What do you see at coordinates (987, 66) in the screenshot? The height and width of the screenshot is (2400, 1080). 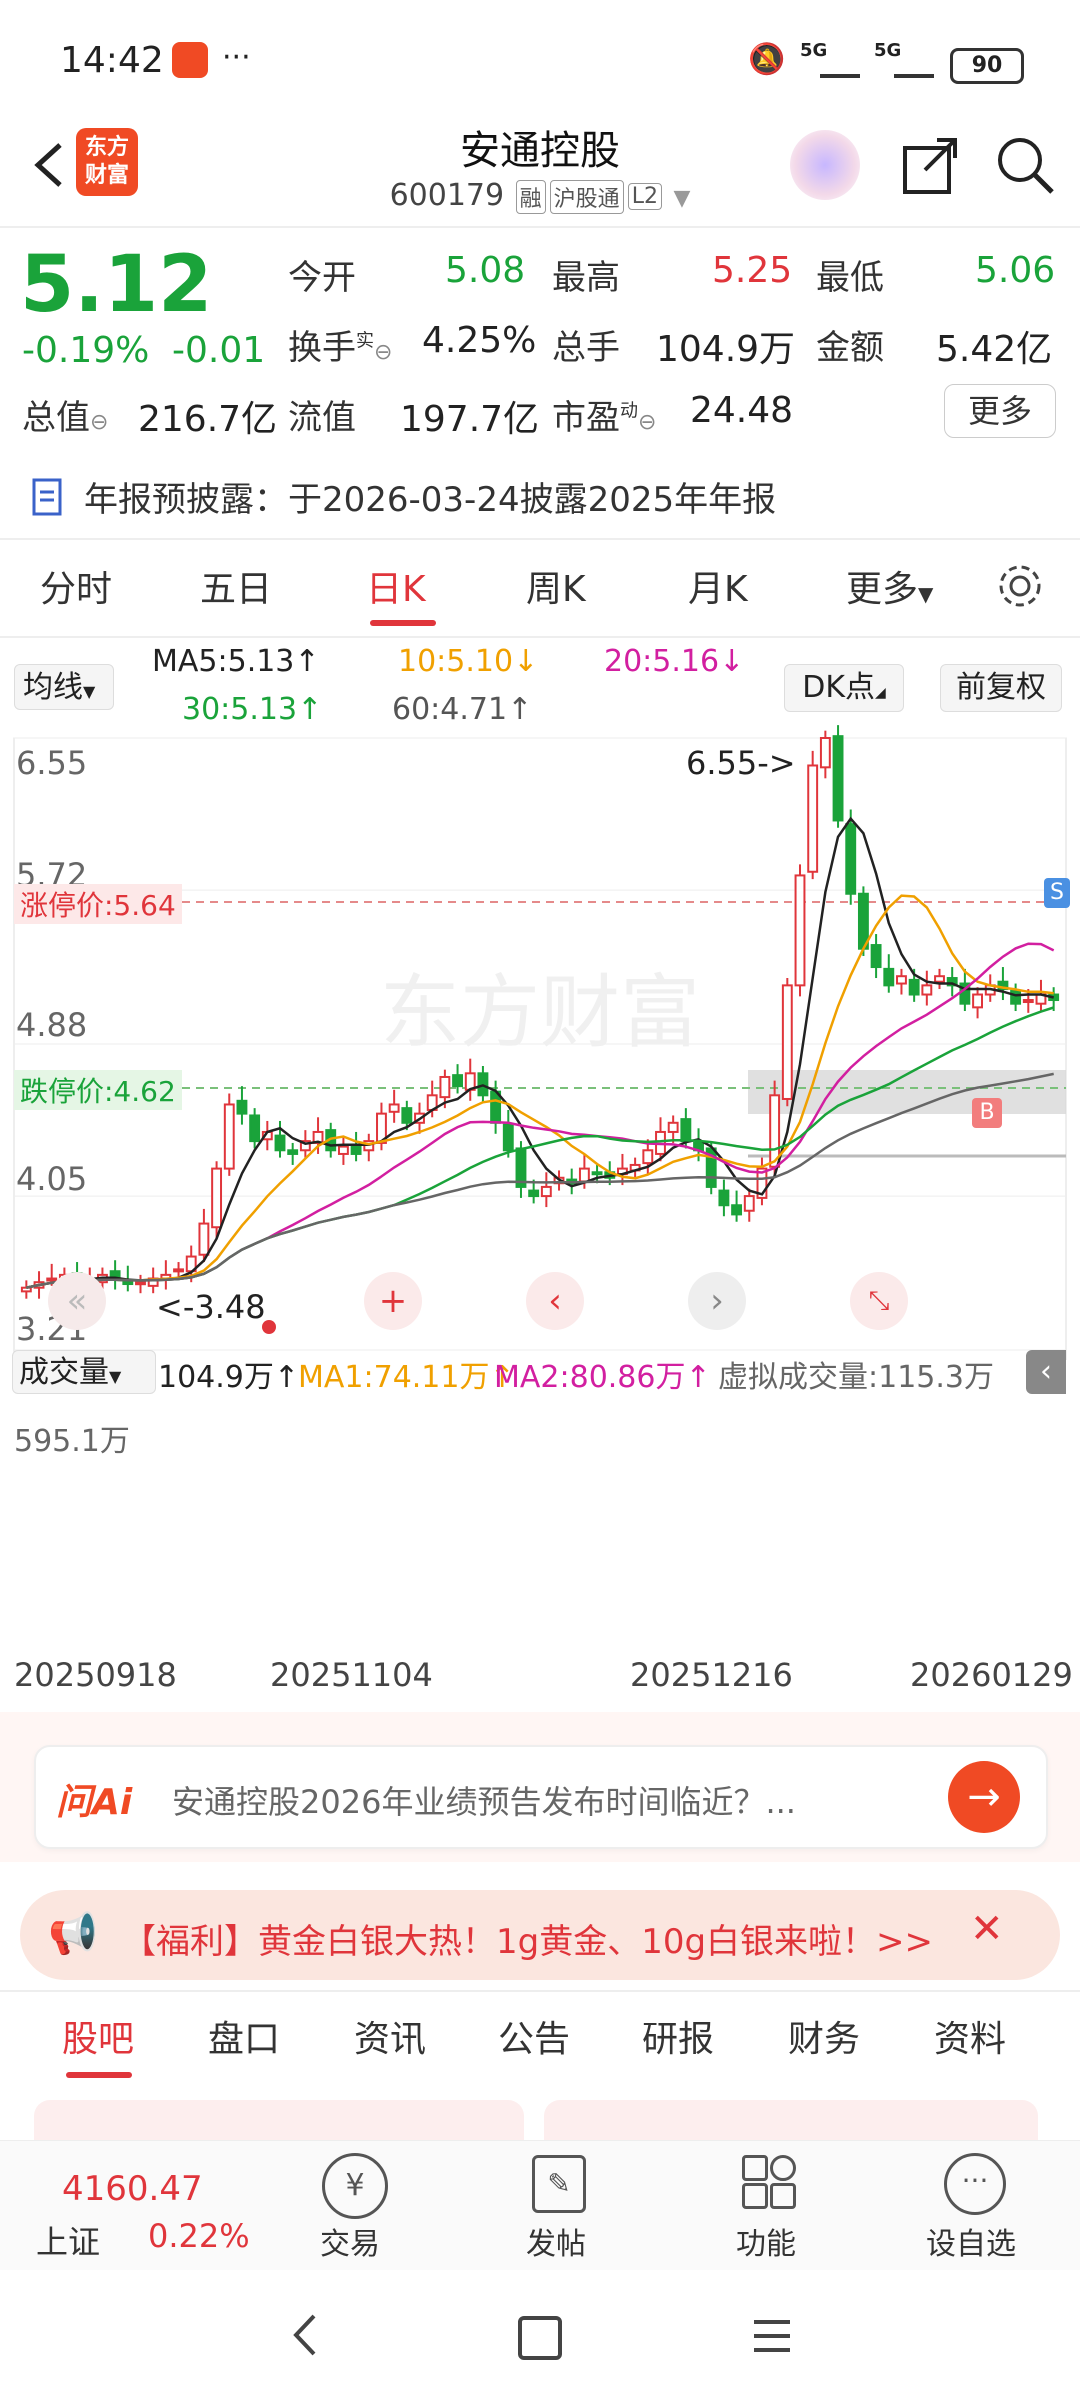 I see `battery-icon: 90` at bounding box center [987, 66].